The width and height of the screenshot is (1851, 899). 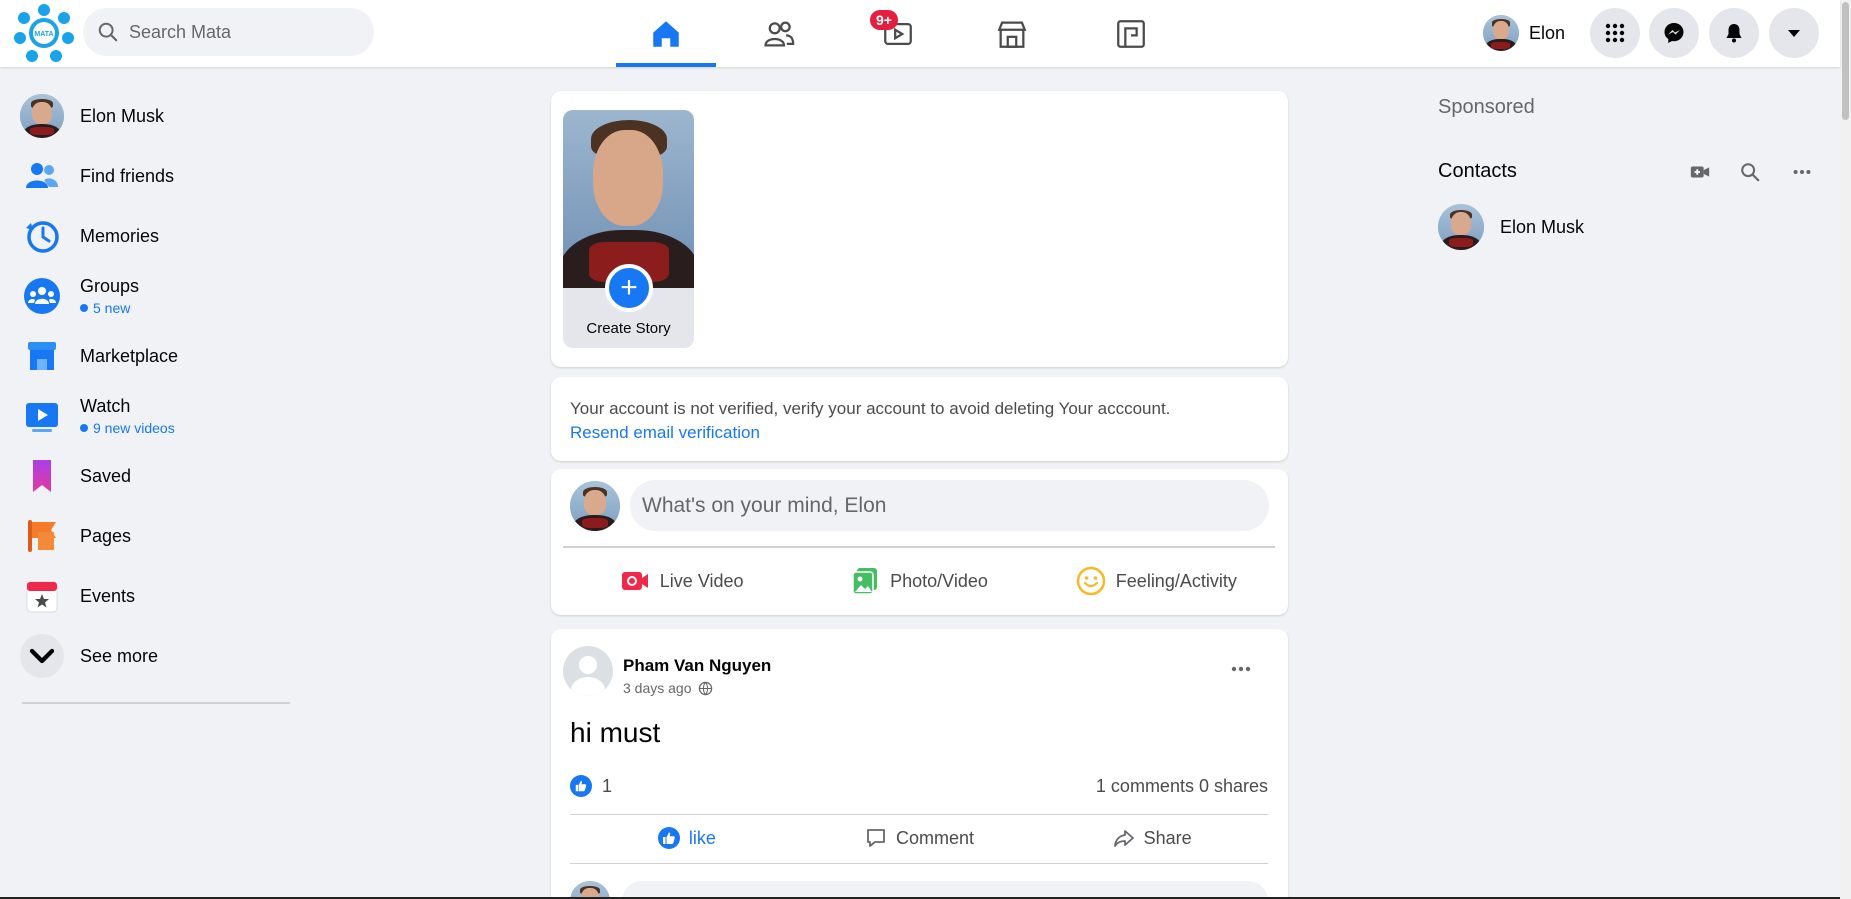 What do you see at coordinates (939, 580) in the screenshot?
I see `photo-video-label: Photo/Video` at bounding box center [939, 580].